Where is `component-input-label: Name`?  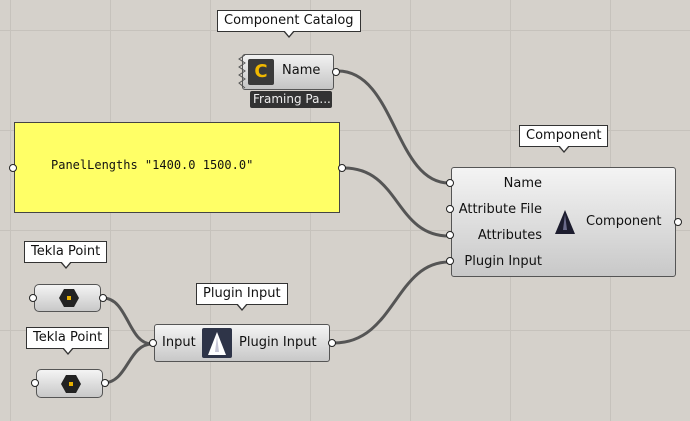 component-input-label: Name is located at coordinates (522, 183).